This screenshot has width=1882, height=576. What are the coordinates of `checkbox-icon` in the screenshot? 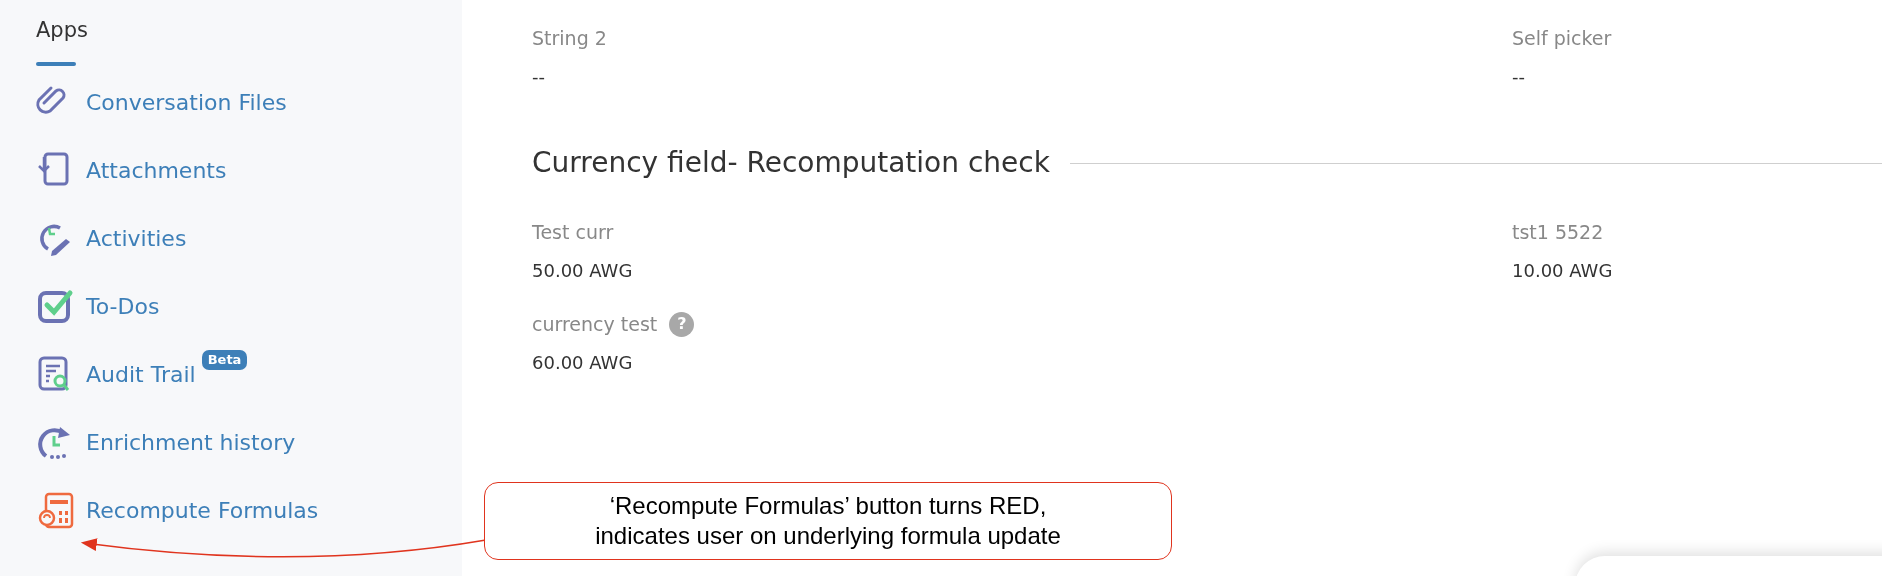 It's located at (55, 306).